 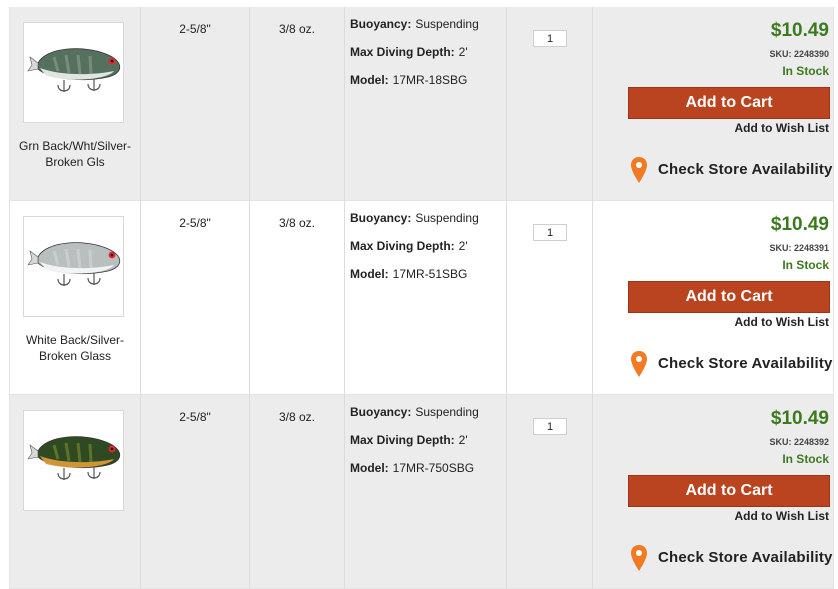 What do you see at coordinates (799, 54) in the screenshot?
I see `sku-number: SKU: 2248390` at bounding box center [799, 54].